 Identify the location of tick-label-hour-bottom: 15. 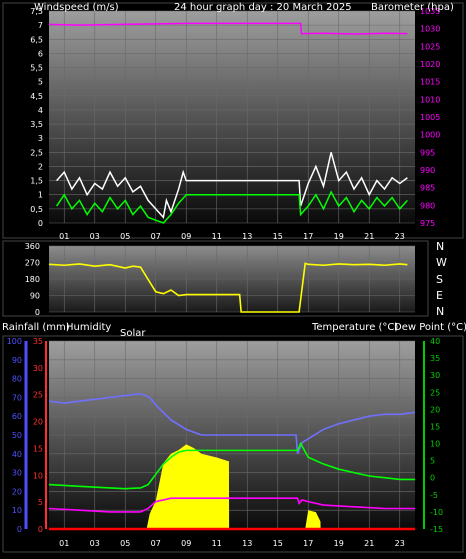
(278, 543).